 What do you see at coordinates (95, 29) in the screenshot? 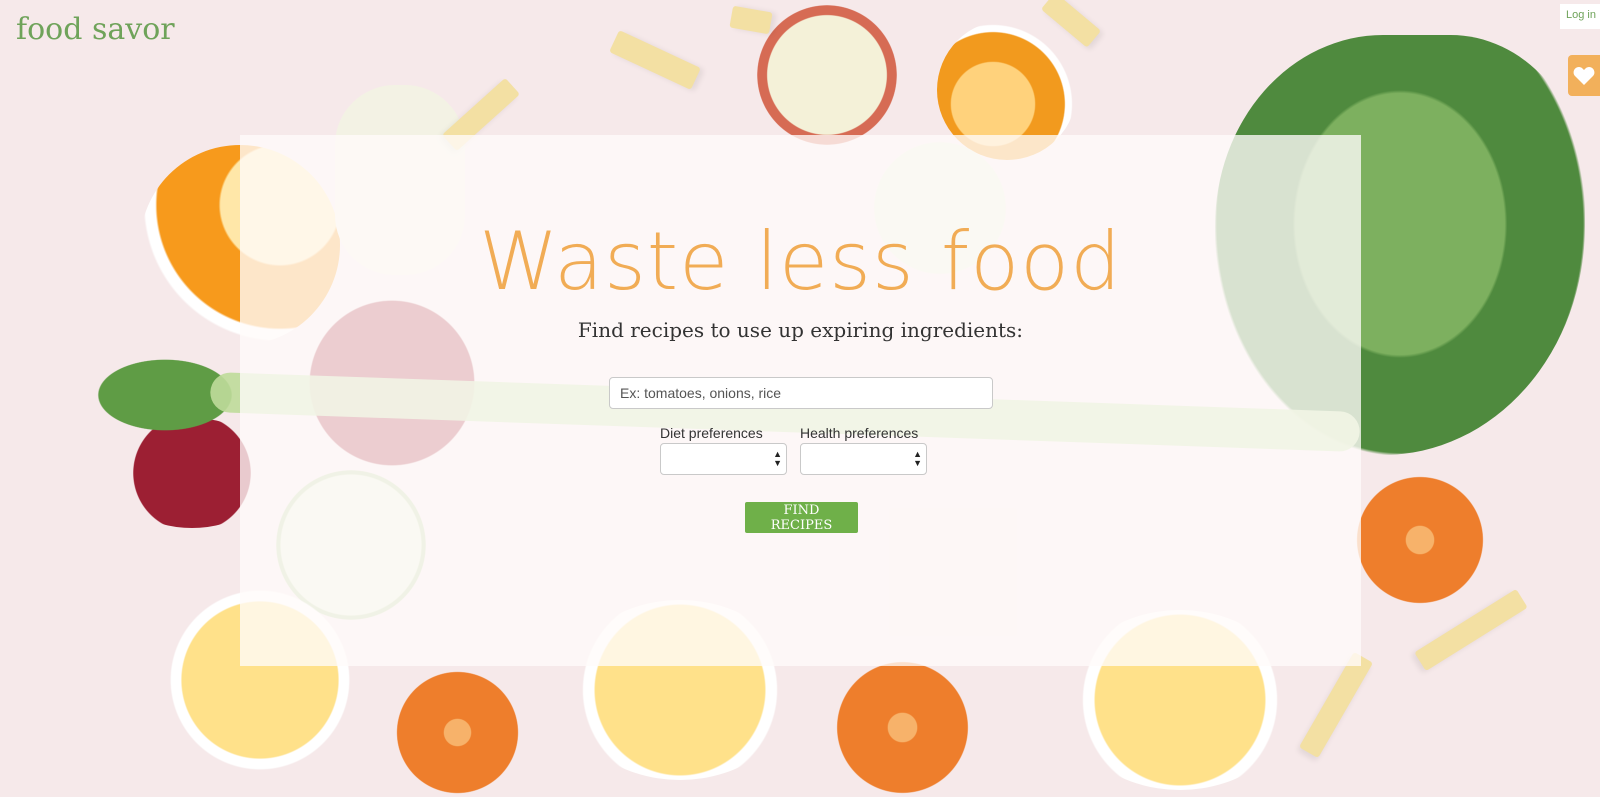
I see `brand-logo: food savor` at bounding box center [95, 29].